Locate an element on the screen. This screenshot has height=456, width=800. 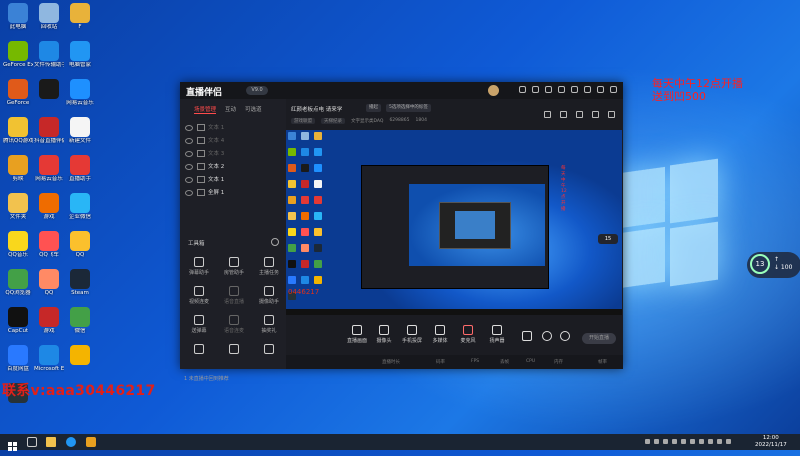
desktop-icon: 企业微信 is located at coordinates (80, 207).